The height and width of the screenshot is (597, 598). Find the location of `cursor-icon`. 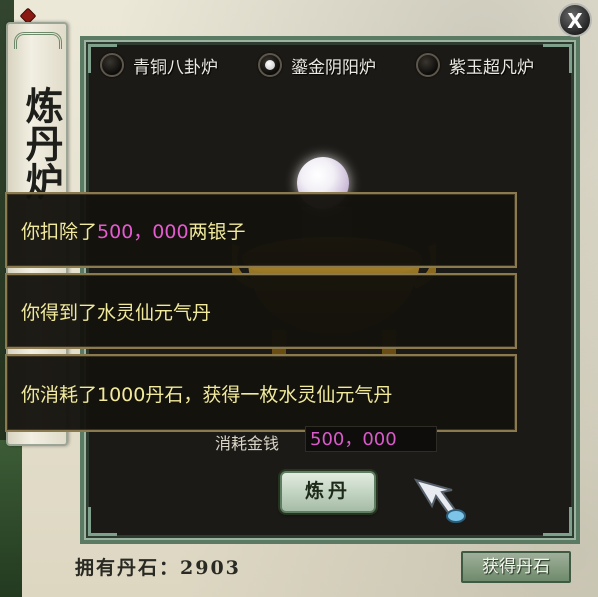

cursor-icon is located at coordinates (439, 500).